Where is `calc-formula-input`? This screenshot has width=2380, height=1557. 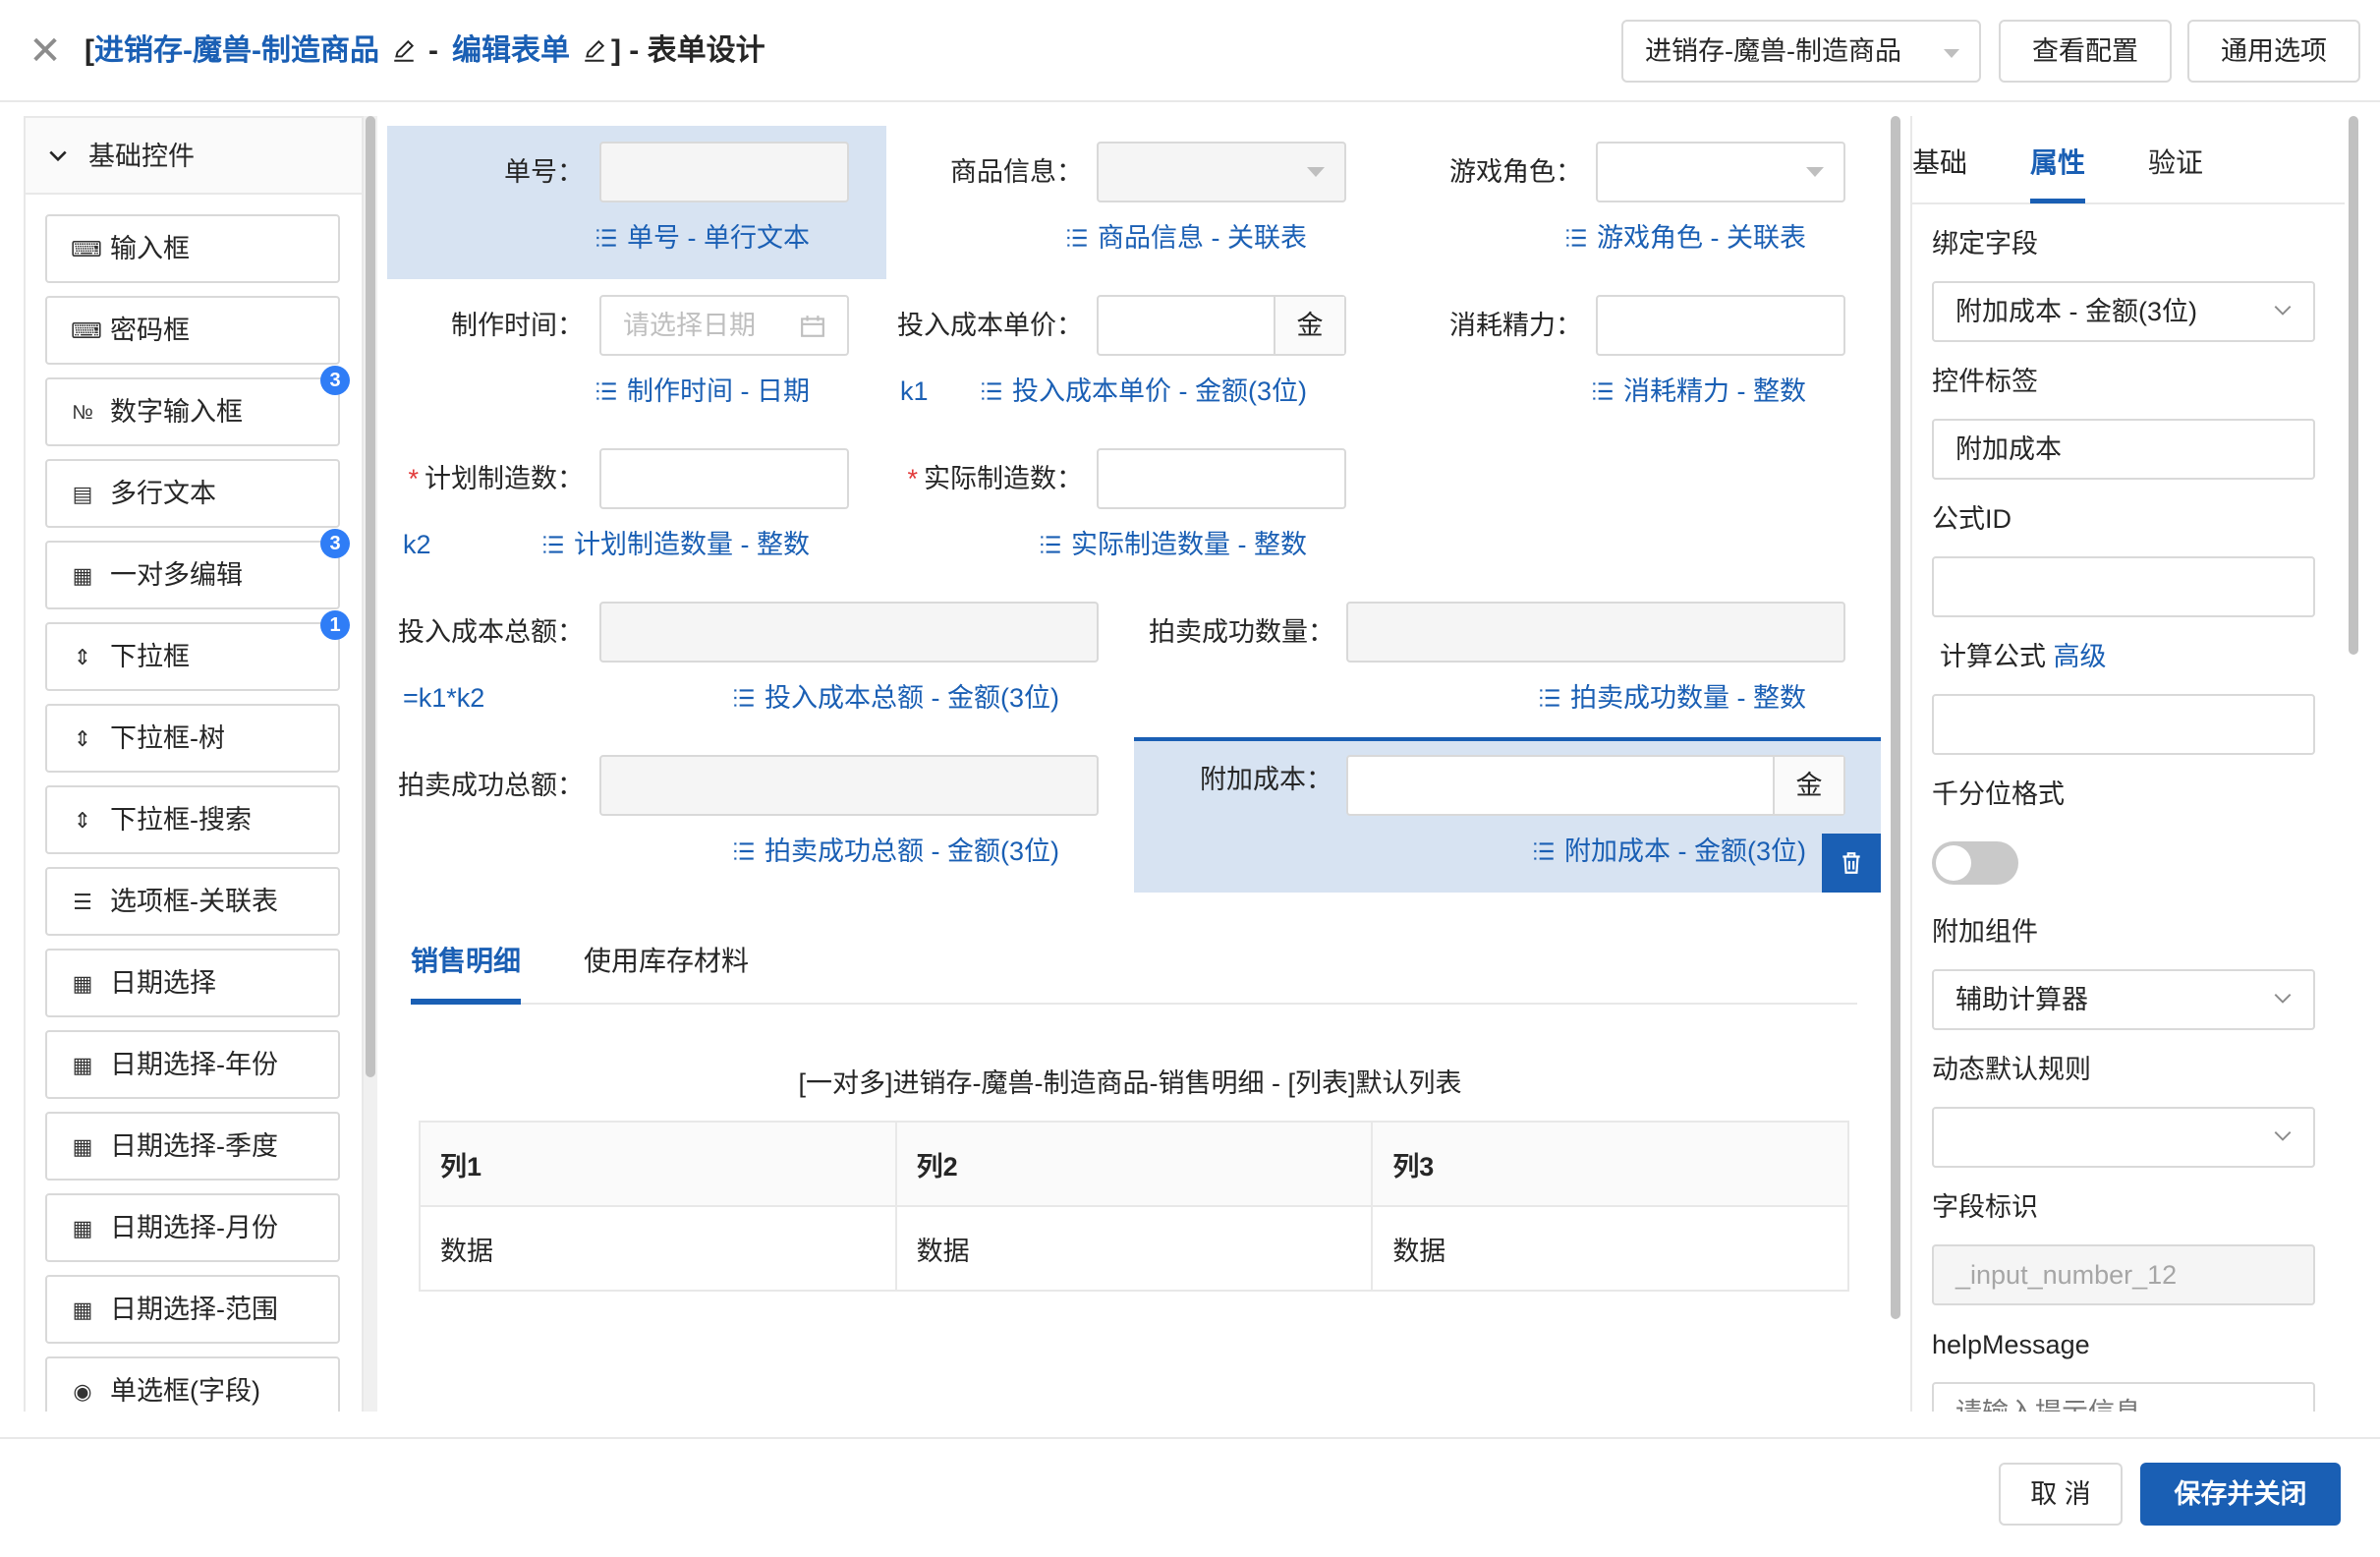
calc-formula-input is located at coordinates (2123, 724).